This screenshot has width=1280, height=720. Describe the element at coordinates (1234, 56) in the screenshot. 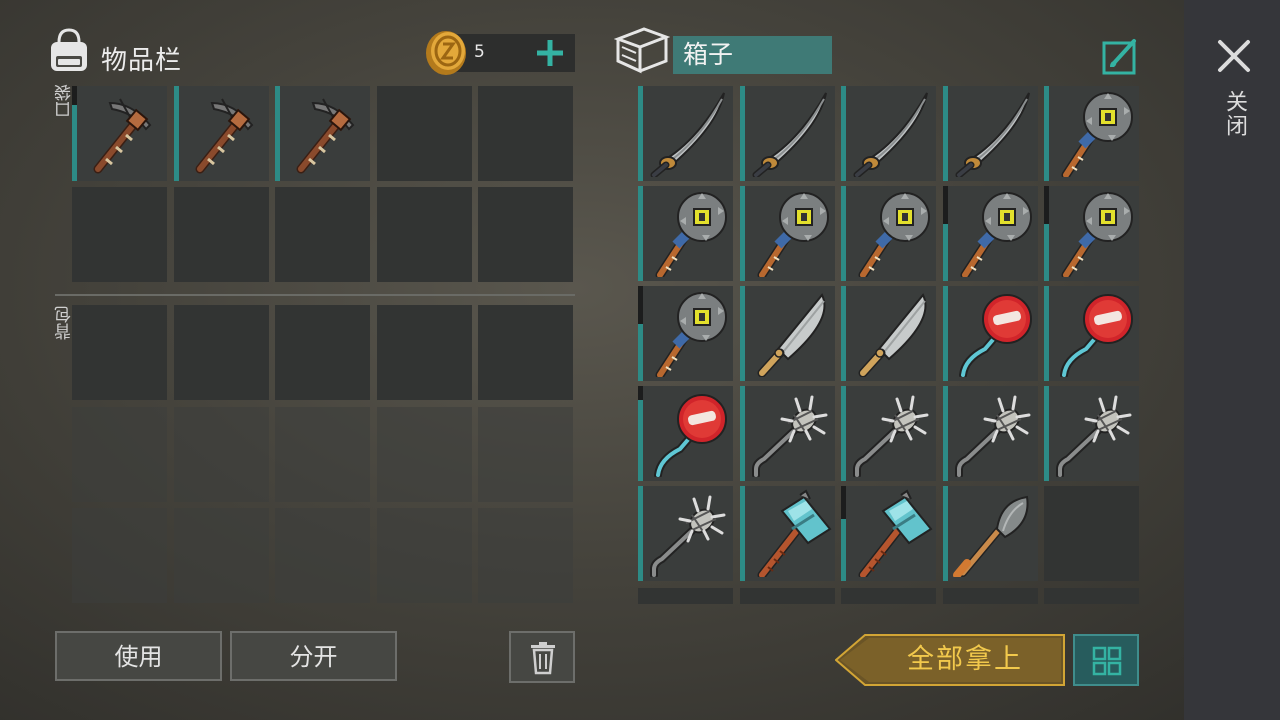

I see `close-icon` at that location.